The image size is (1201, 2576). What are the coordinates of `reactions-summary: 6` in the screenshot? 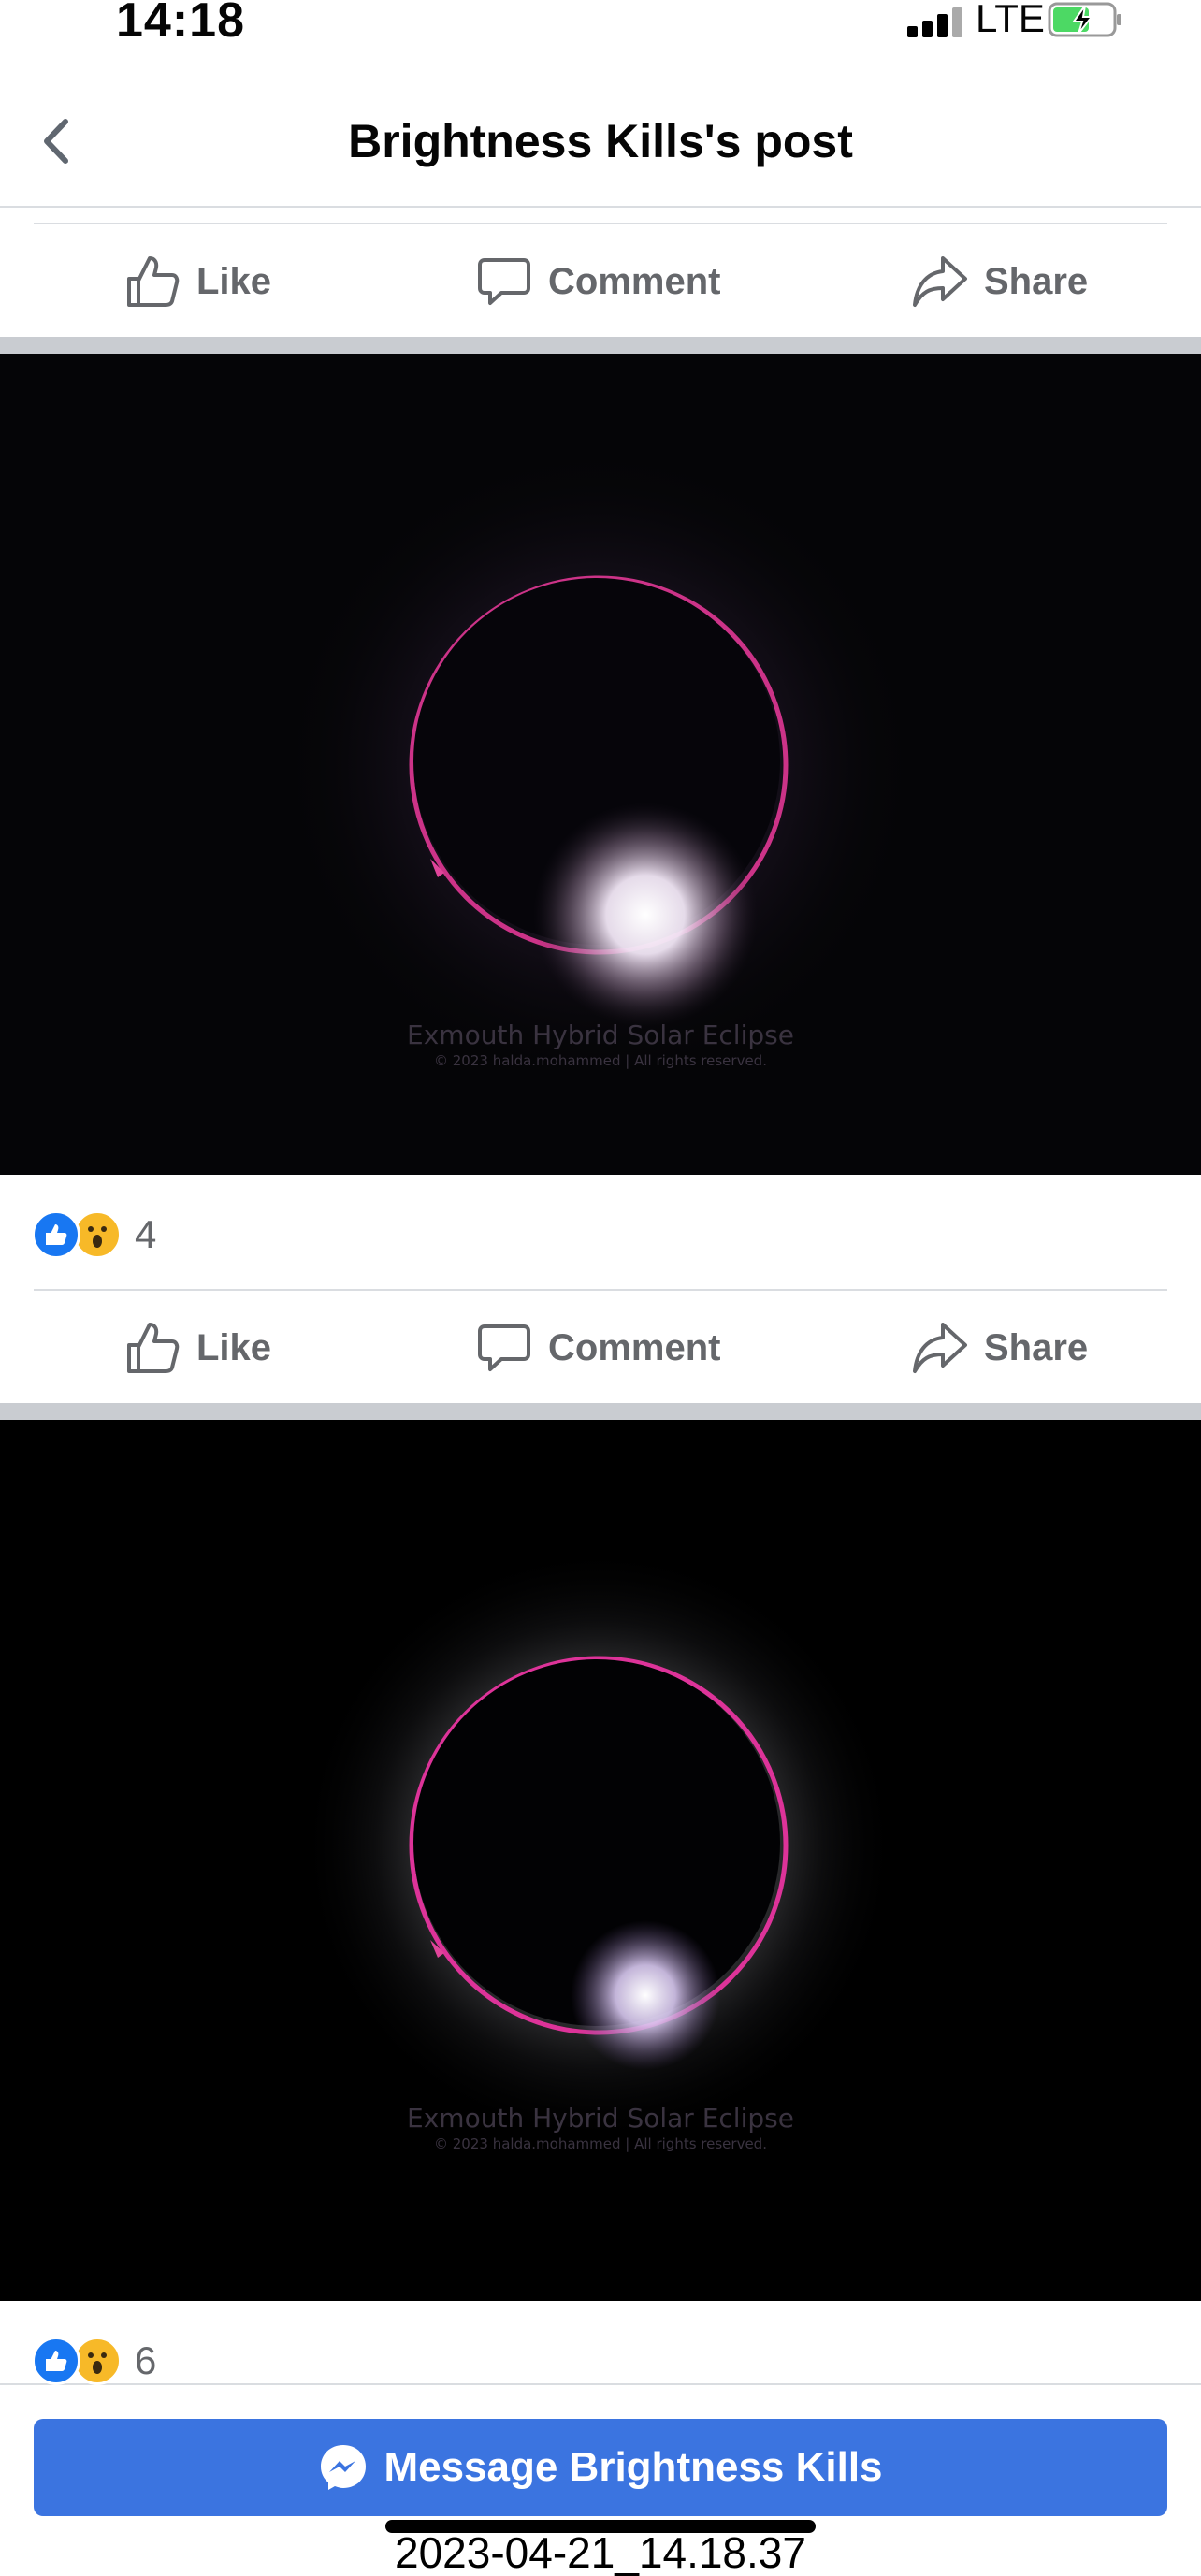 It's located at (94, 2361).